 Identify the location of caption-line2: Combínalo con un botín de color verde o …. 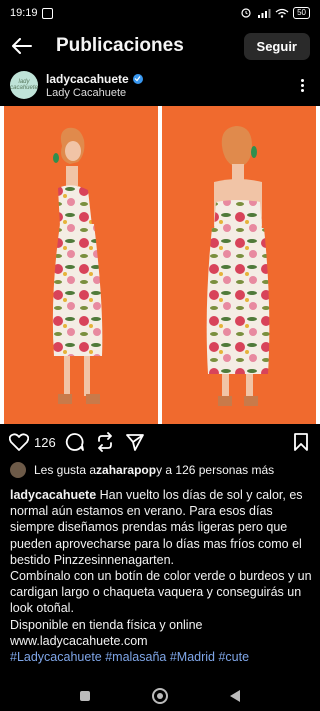
(161, 592).